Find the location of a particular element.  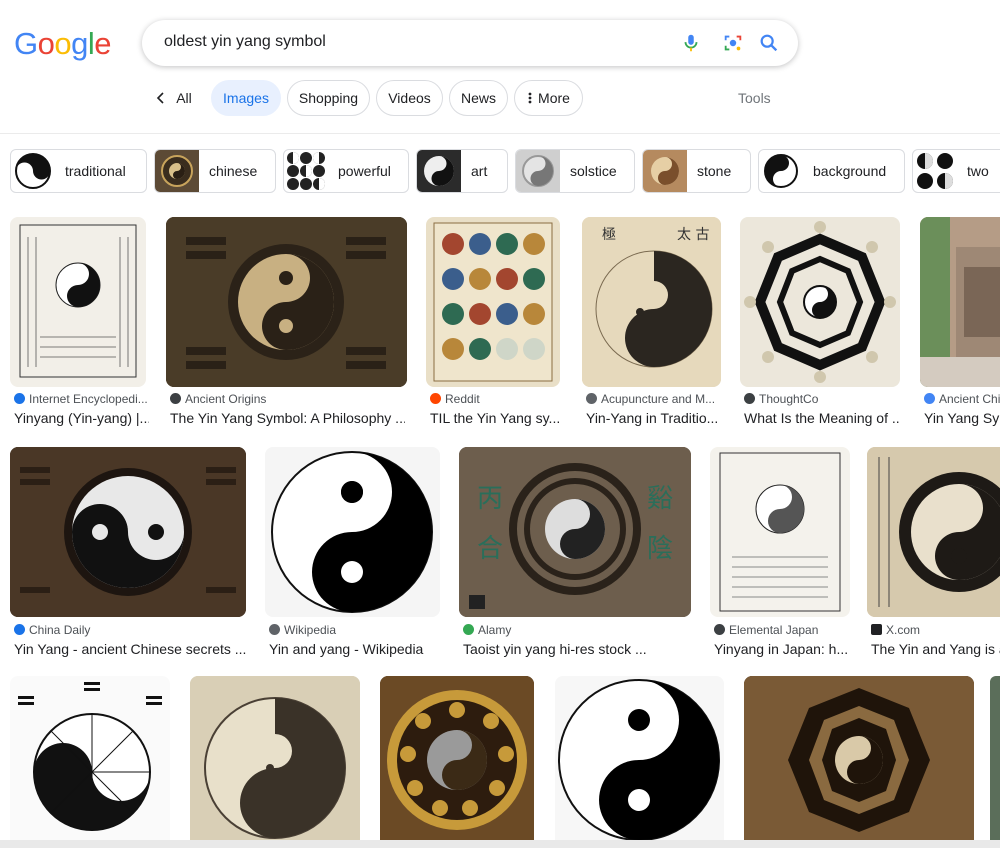

result-title: Yin Yang Syn is located at coordinates (962, 418).